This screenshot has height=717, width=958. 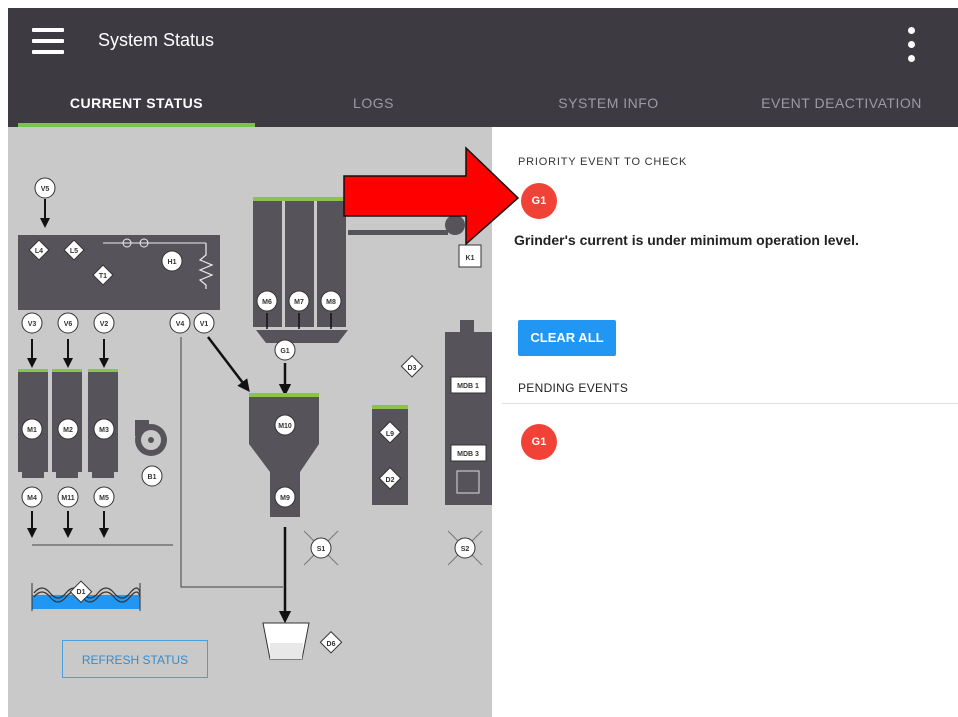 What do you see at coordinates (32, 498) in the screenshot?
I see `svg-text: M4` at bounding box center [32, 498].